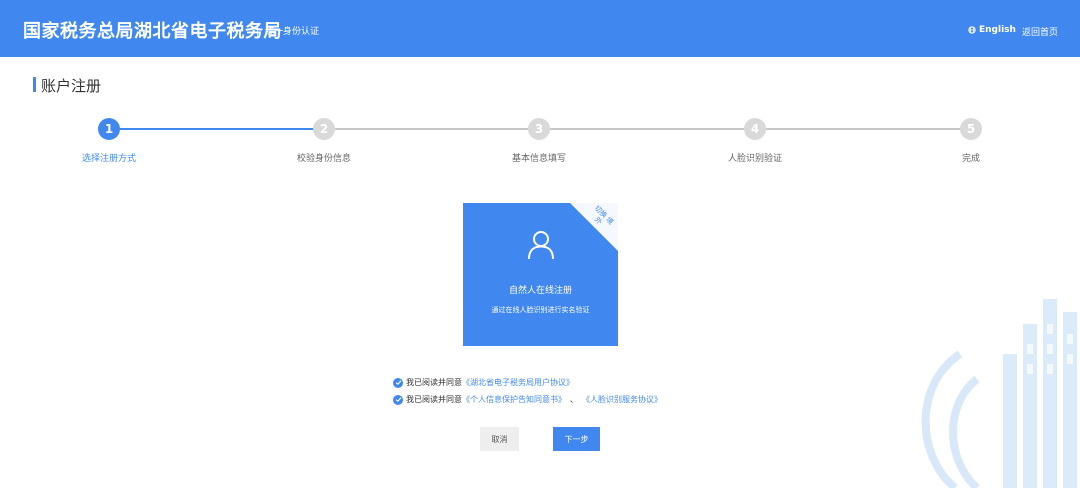 Image resolution: width=1080 pixels, height=488 pixels. Describe the element at coordinates (540, 274) in the screenshot. I see `register-method-card: 切换 境外 自然人在线注册 通过在线人脸识别进行实名验证` at that location.